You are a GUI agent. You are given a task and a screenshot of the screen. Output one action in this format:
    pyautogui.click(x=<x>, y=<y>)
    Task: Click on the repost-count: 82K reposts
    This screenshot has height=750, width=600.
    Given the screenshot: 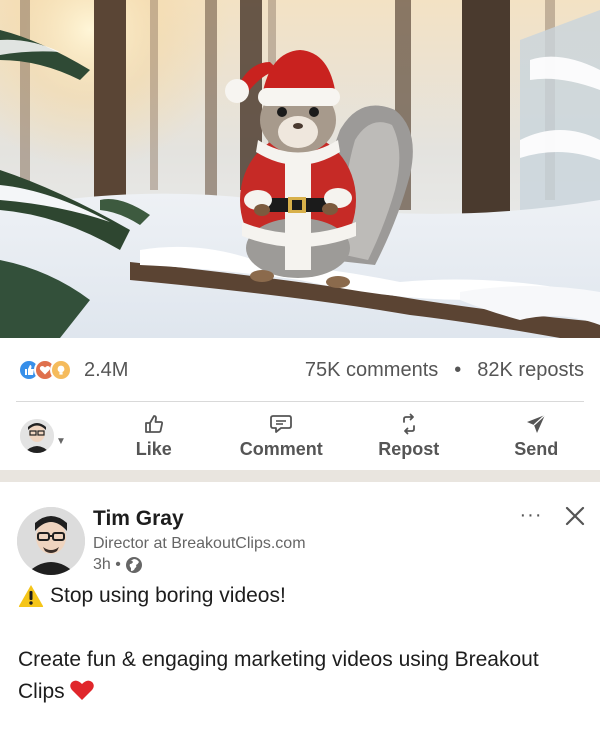 What is the action you would take?
    pyautogui.click(x=530, y=370)
    